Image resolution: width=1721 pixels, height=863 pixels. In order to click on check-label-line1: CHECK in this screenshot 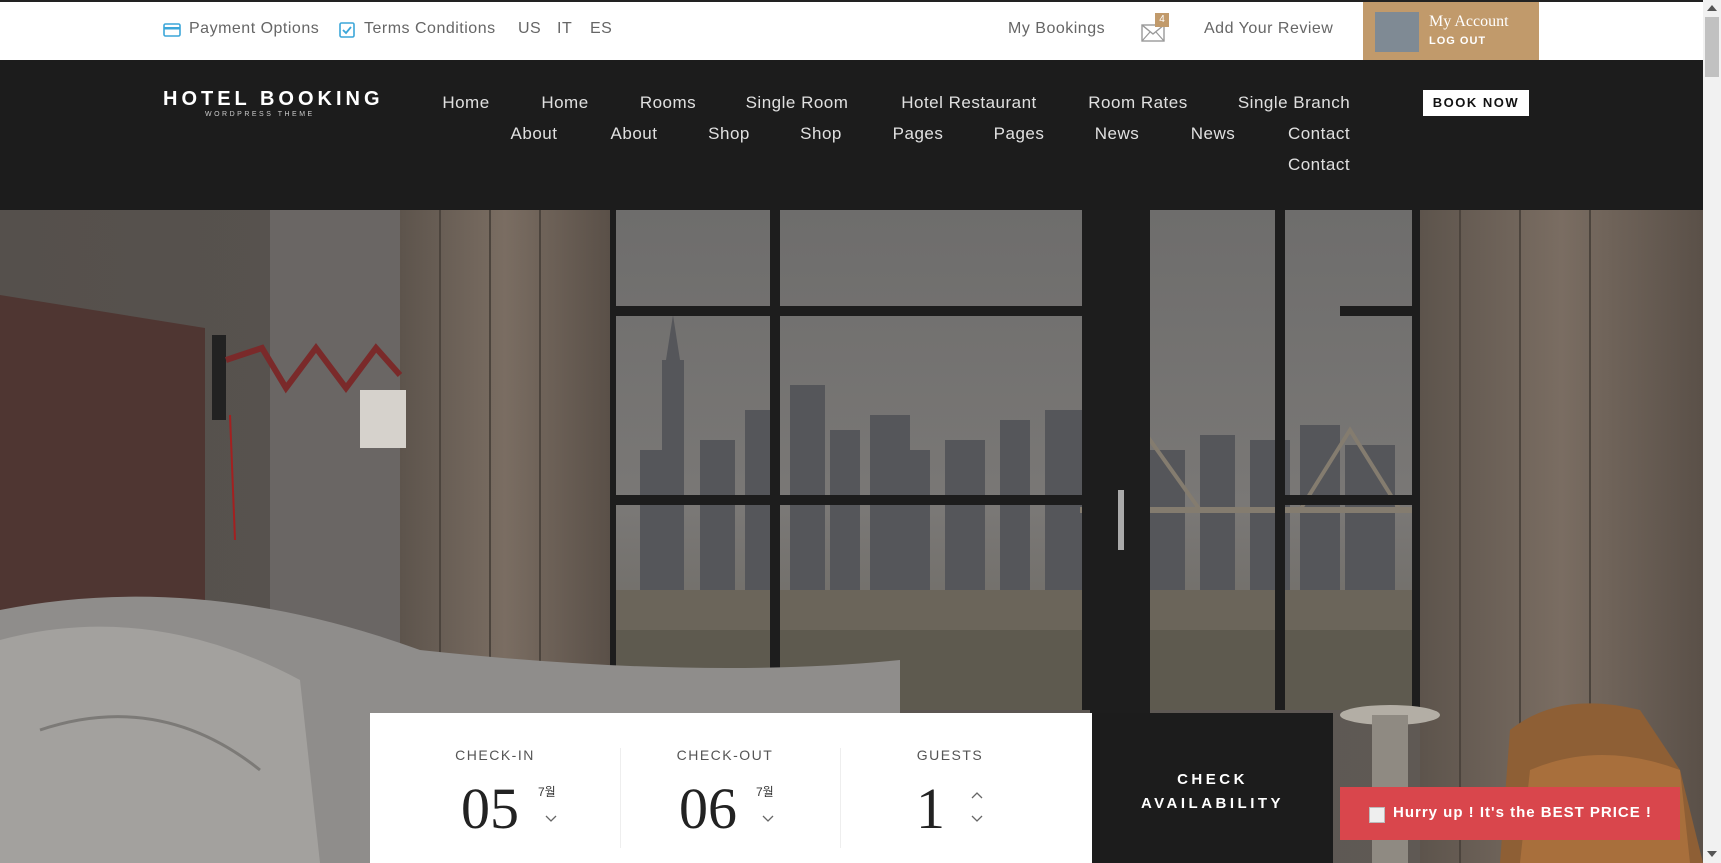, I will do `click(1212, 779)`.